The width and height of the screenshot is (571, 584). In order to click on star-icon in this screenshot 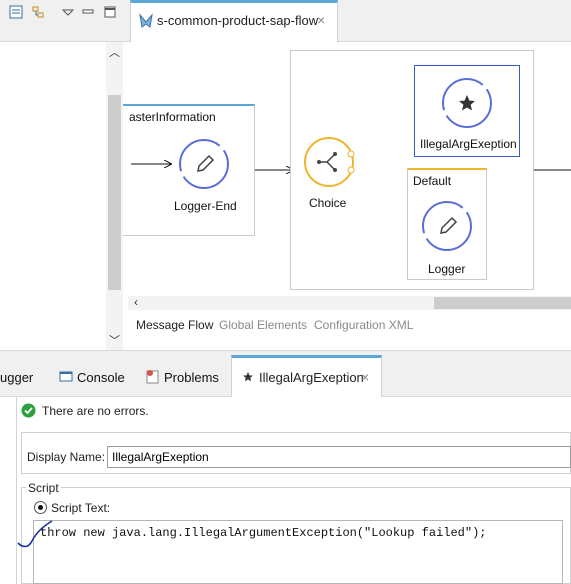, I will do `click(248, 377)`.